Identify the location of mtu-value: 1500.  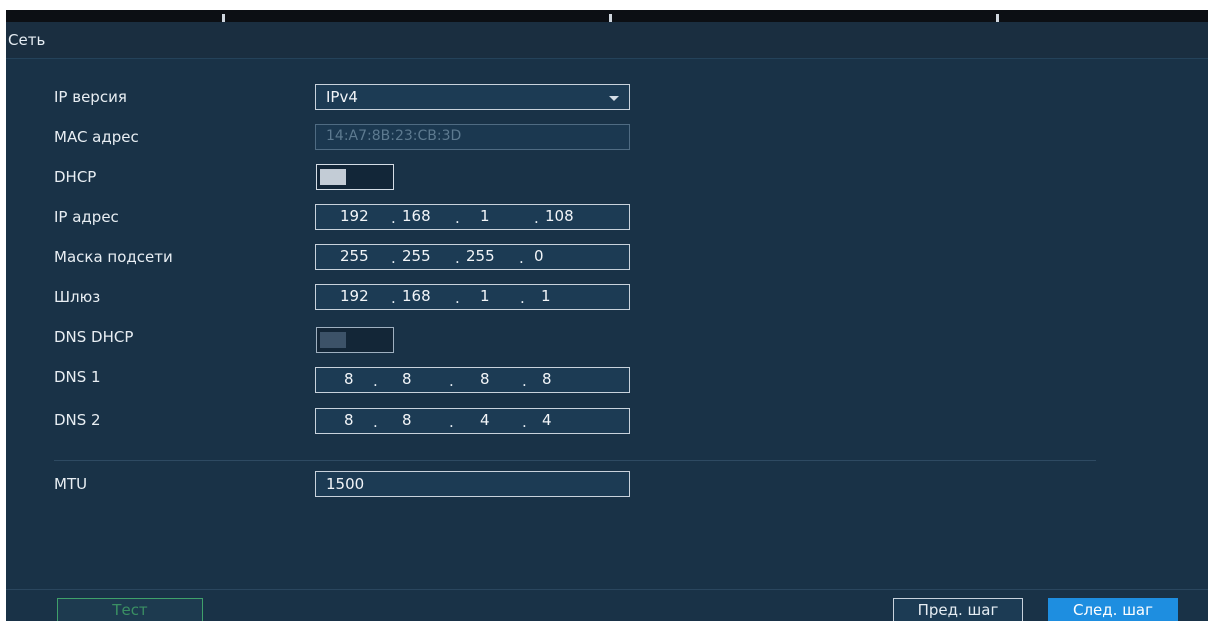
(345, 484).